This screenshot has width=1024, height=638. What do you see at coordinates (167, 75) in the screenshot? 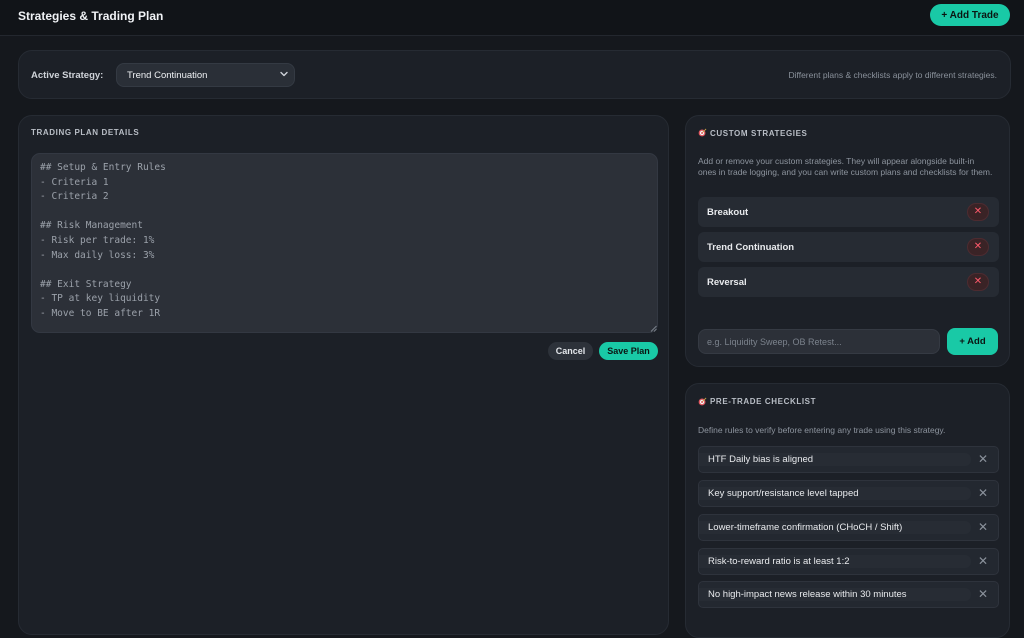
I see `active-strategy-value: Trend Continuation` at bounding box center [167, 75].